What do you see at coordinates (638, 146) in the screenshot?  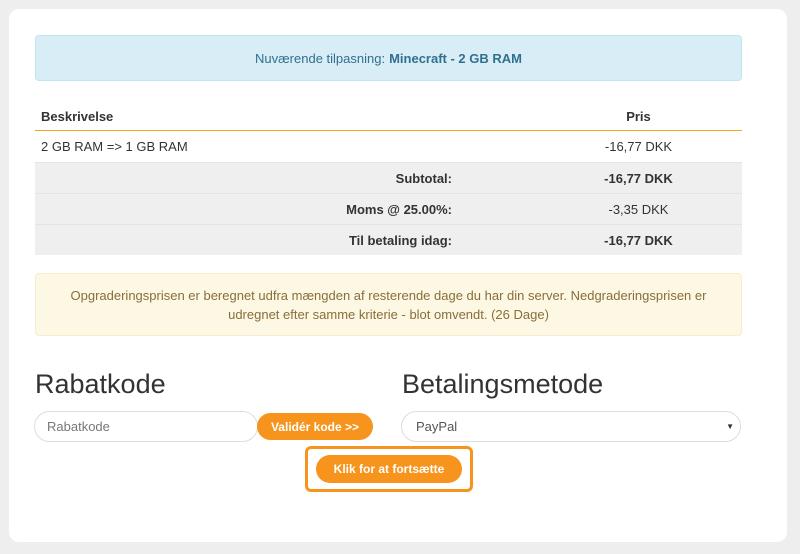 I see `item-price: -16,77 DKK` at bounding box center [638, 146].